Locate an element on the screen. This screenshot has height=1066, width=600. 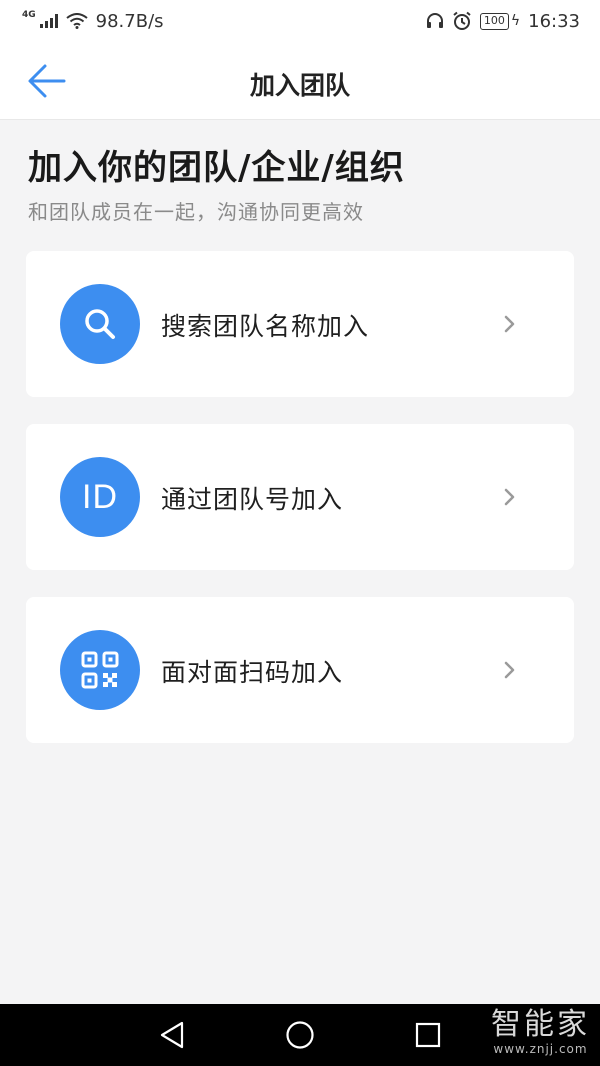
signal-icon is located at coordinates (48, 21).